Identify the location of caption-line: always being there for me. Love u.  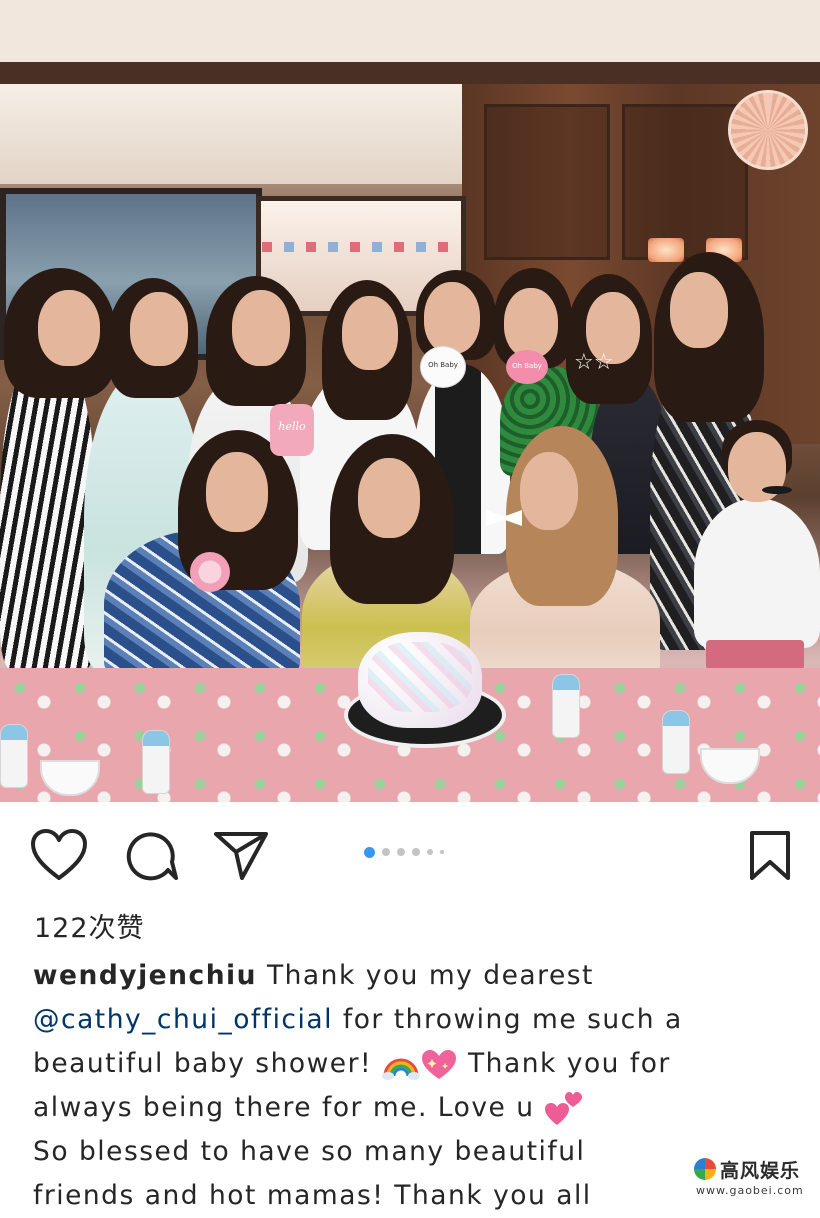
(413, 1108).